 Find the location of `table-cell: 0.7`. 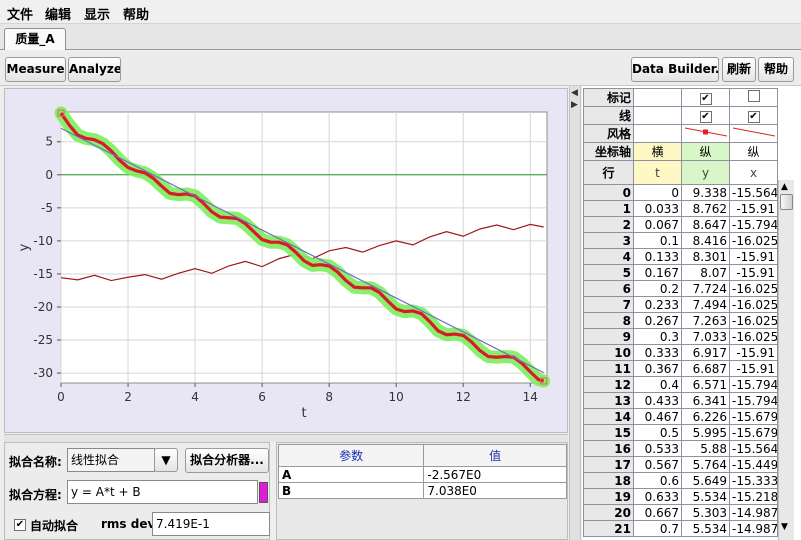

table-cell: 0.7 is located at coordinates (657, 528).